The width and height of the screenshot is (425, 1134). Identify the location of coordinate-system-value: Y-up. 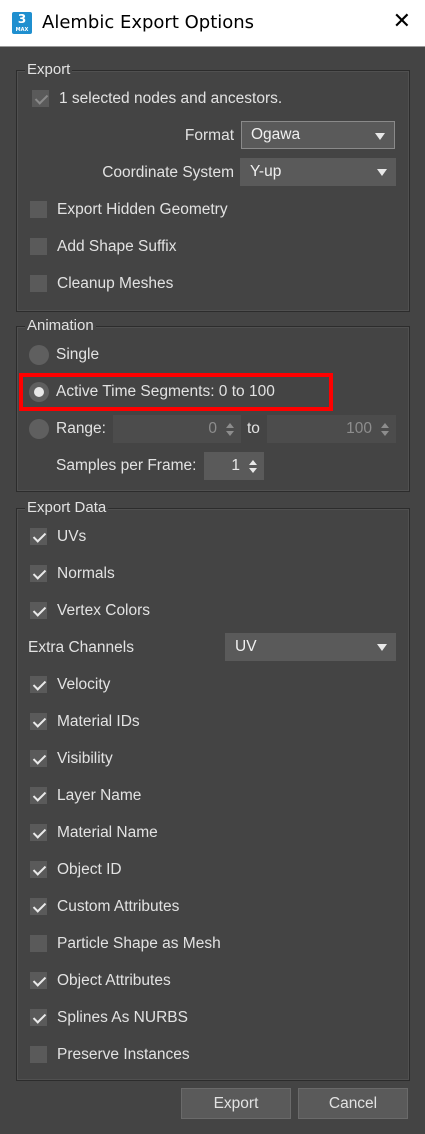
(266, 171).